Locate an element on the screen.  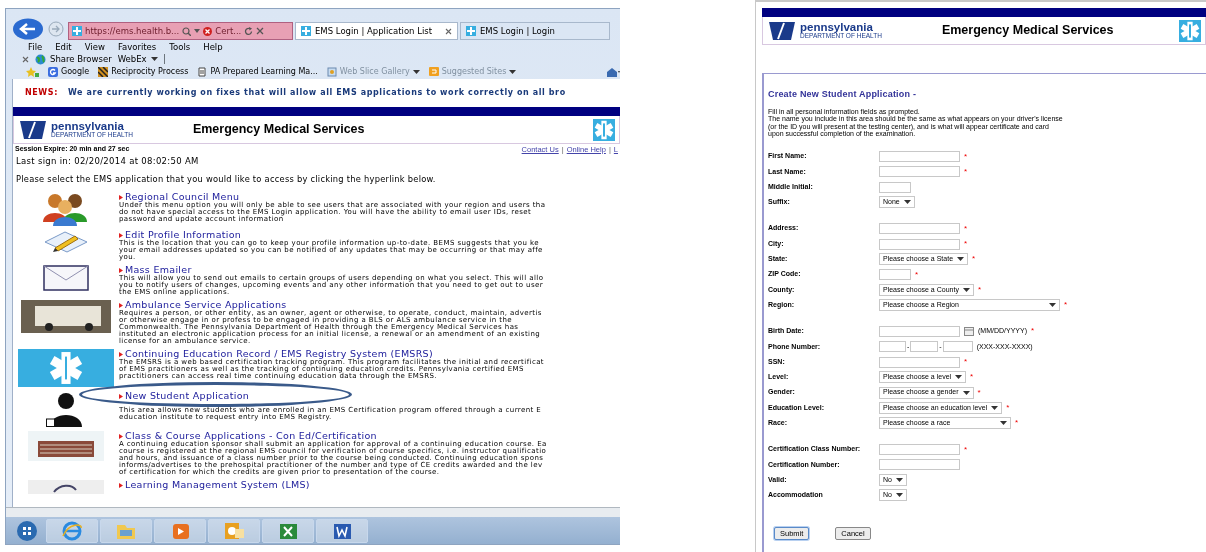
globe-icon is located at coordinates (40, 59).